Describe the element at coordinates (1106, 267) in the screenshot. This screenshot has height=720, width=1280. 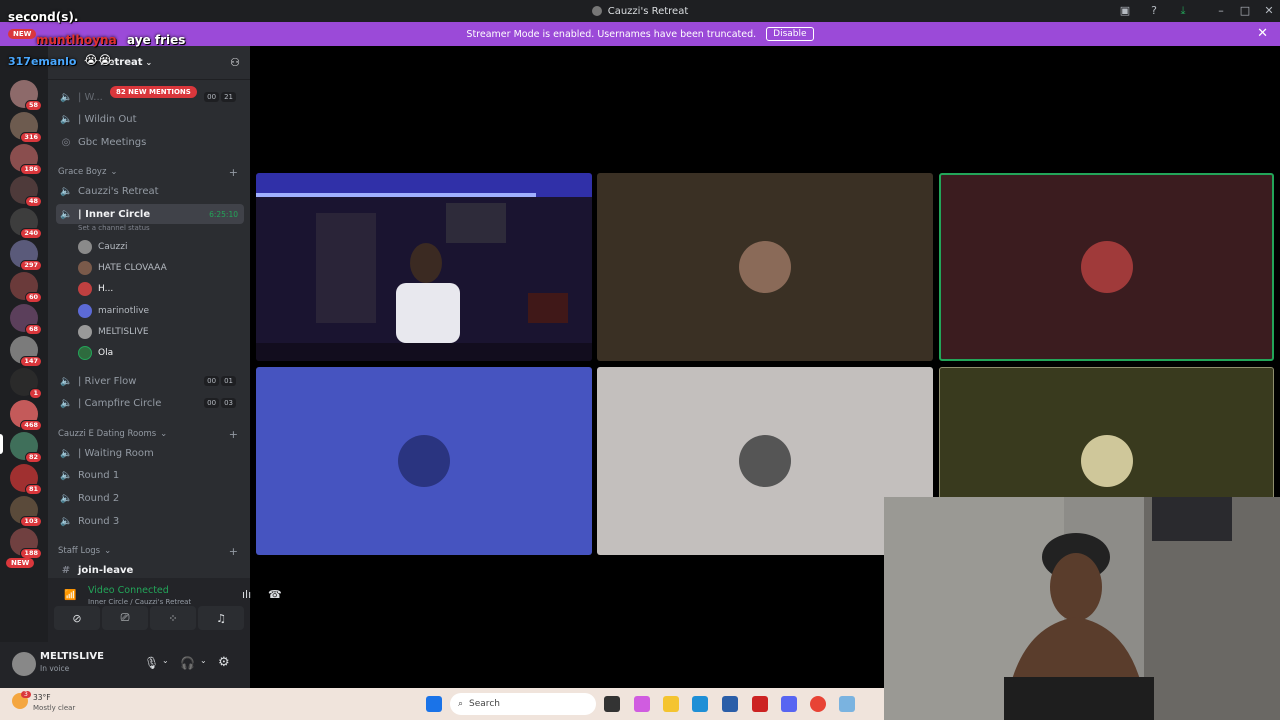
I see `video-tile-speaking` at that location.